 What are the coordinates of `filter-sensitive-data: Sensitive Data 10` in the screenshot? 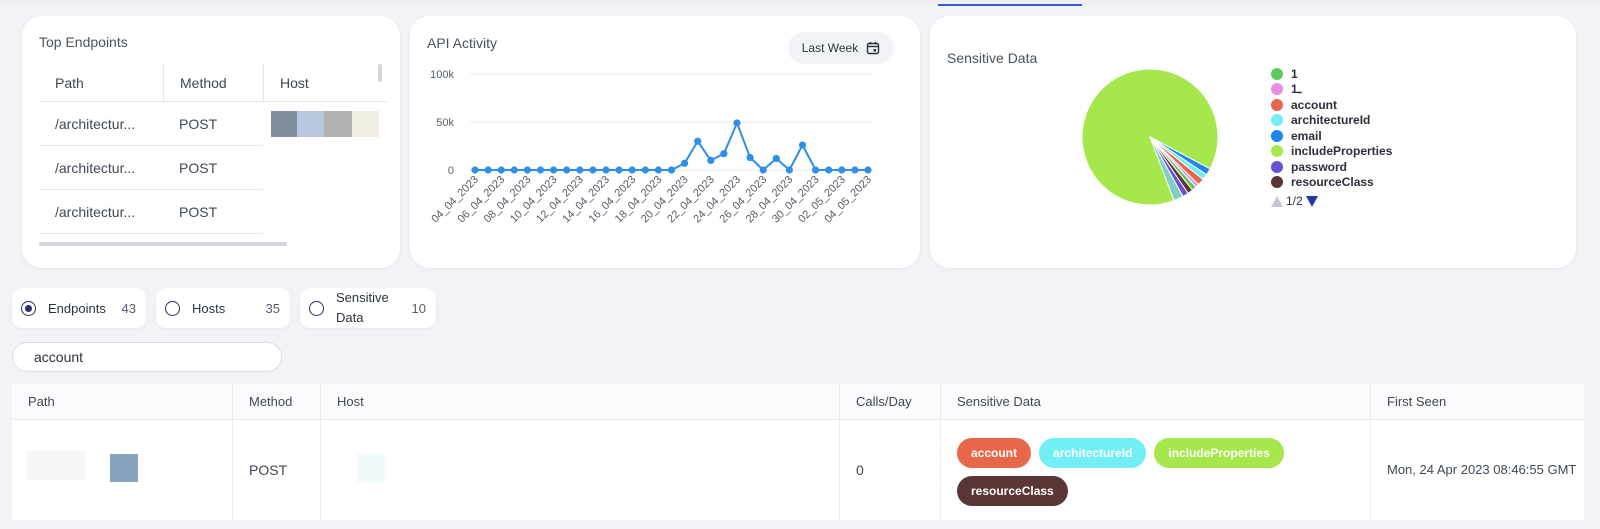 It's located at (368, 308).